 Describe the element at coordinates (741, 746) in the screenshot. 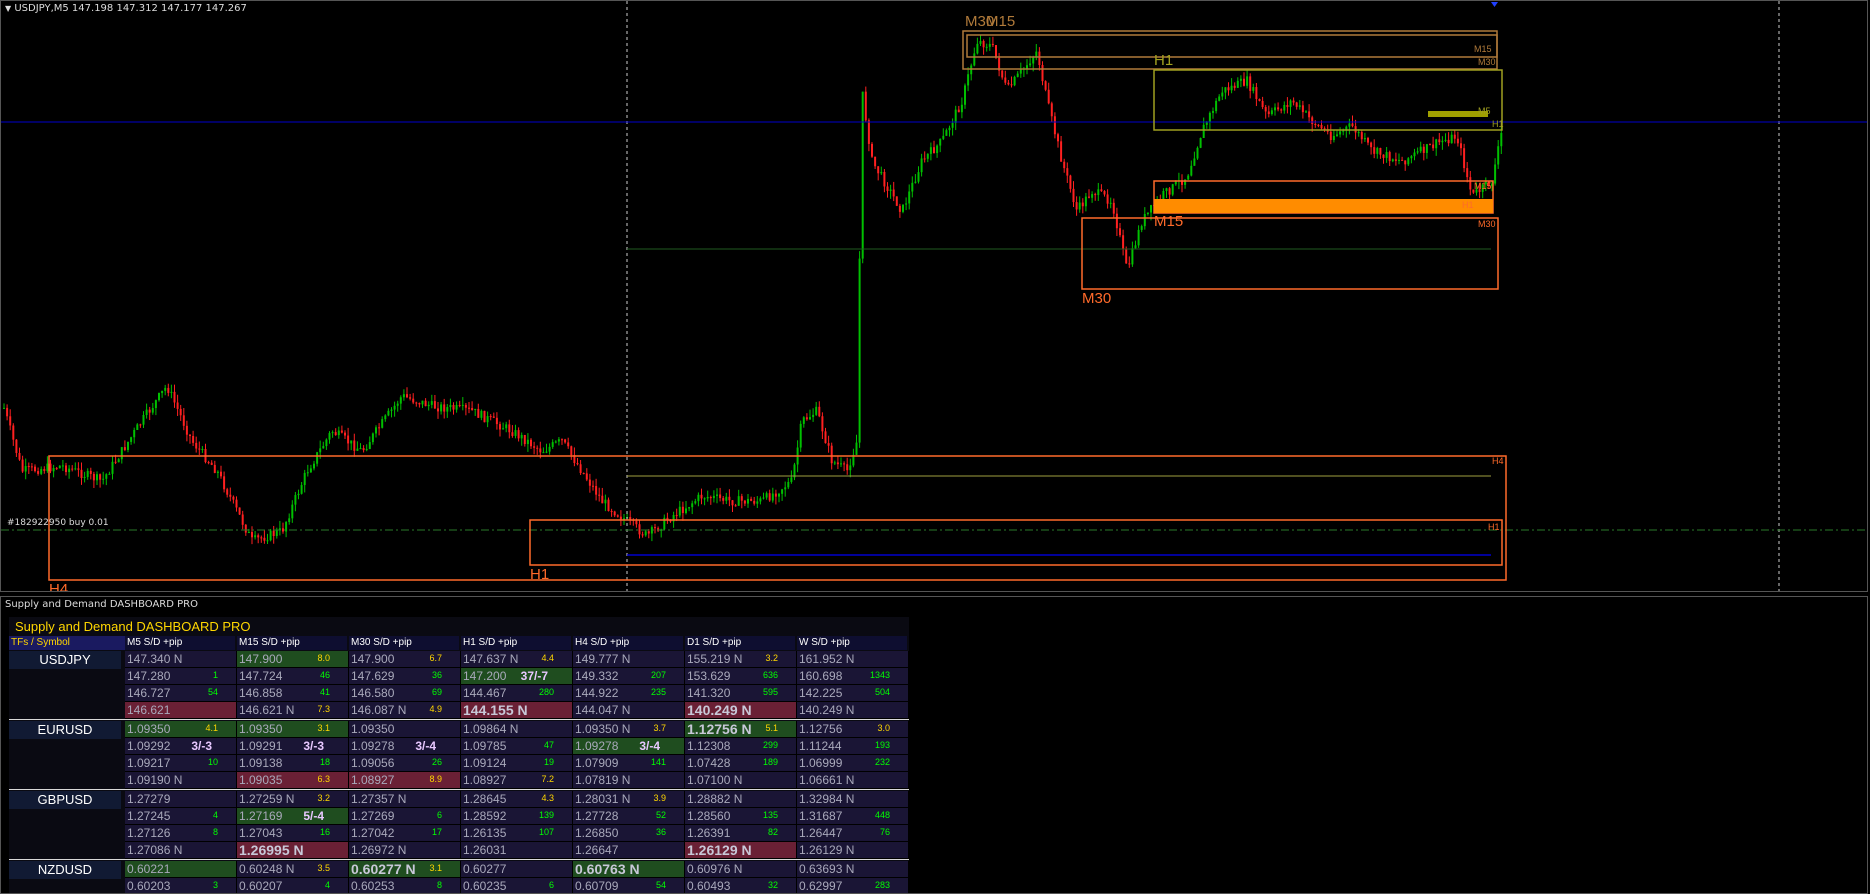

I see `sd-cell: 1.12308 299` at that location.